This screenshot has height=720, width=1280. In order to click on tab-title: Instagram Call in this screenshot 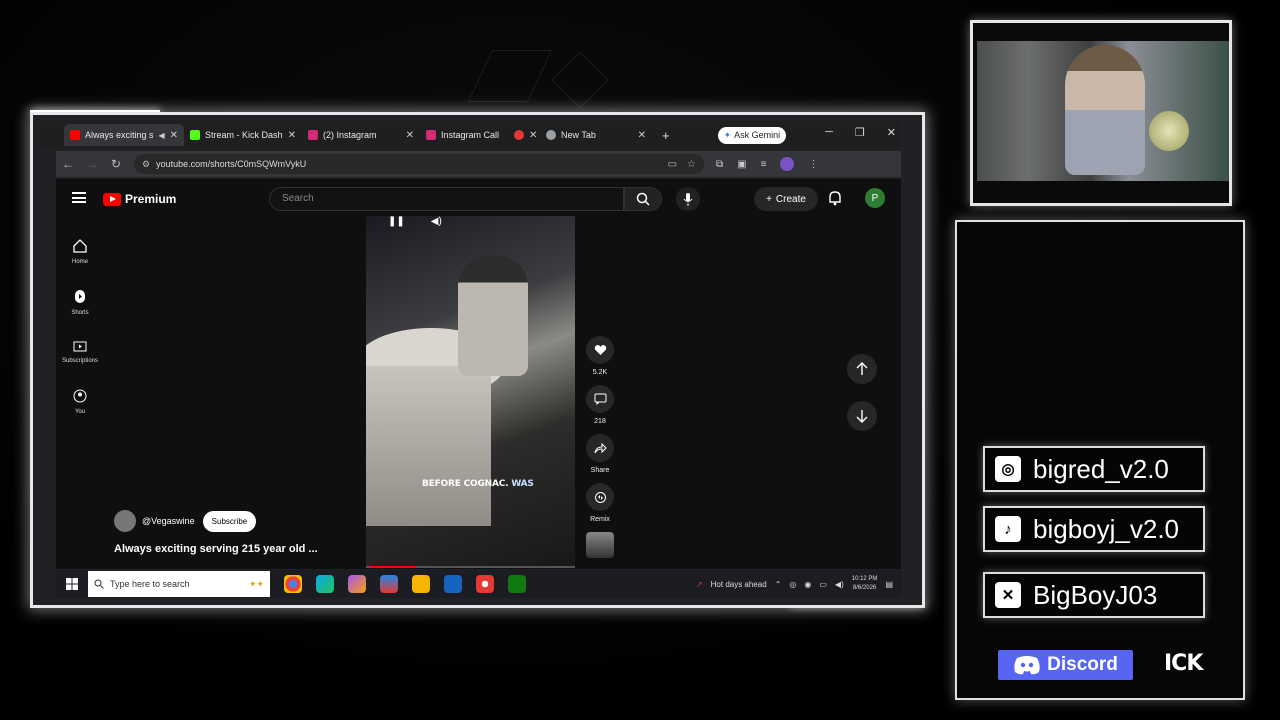, I will do `click(470, 135)`.